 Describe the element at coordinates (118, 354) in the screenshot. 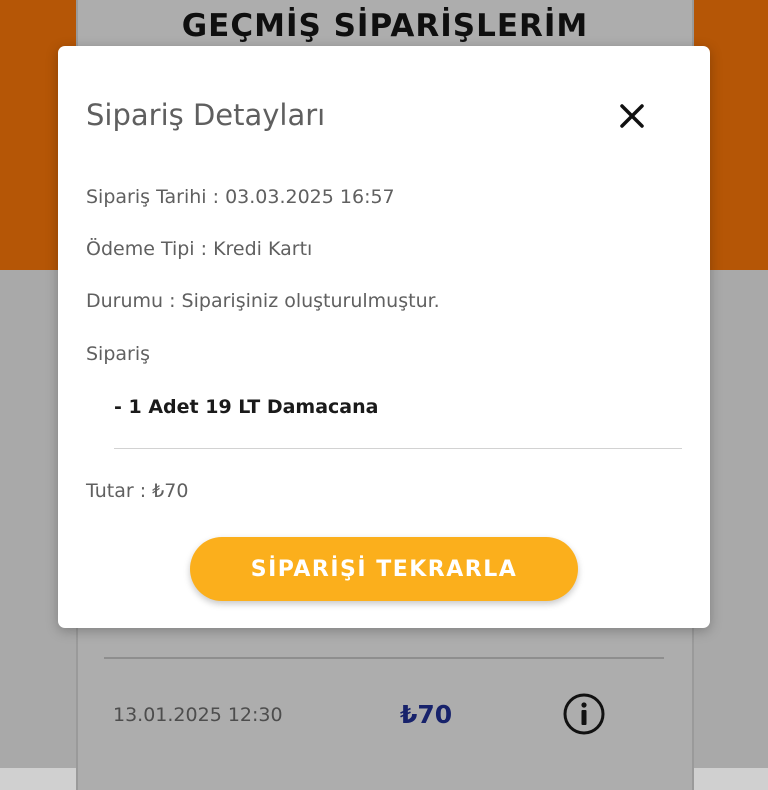

I see `order-label: Sipariş` at that location.